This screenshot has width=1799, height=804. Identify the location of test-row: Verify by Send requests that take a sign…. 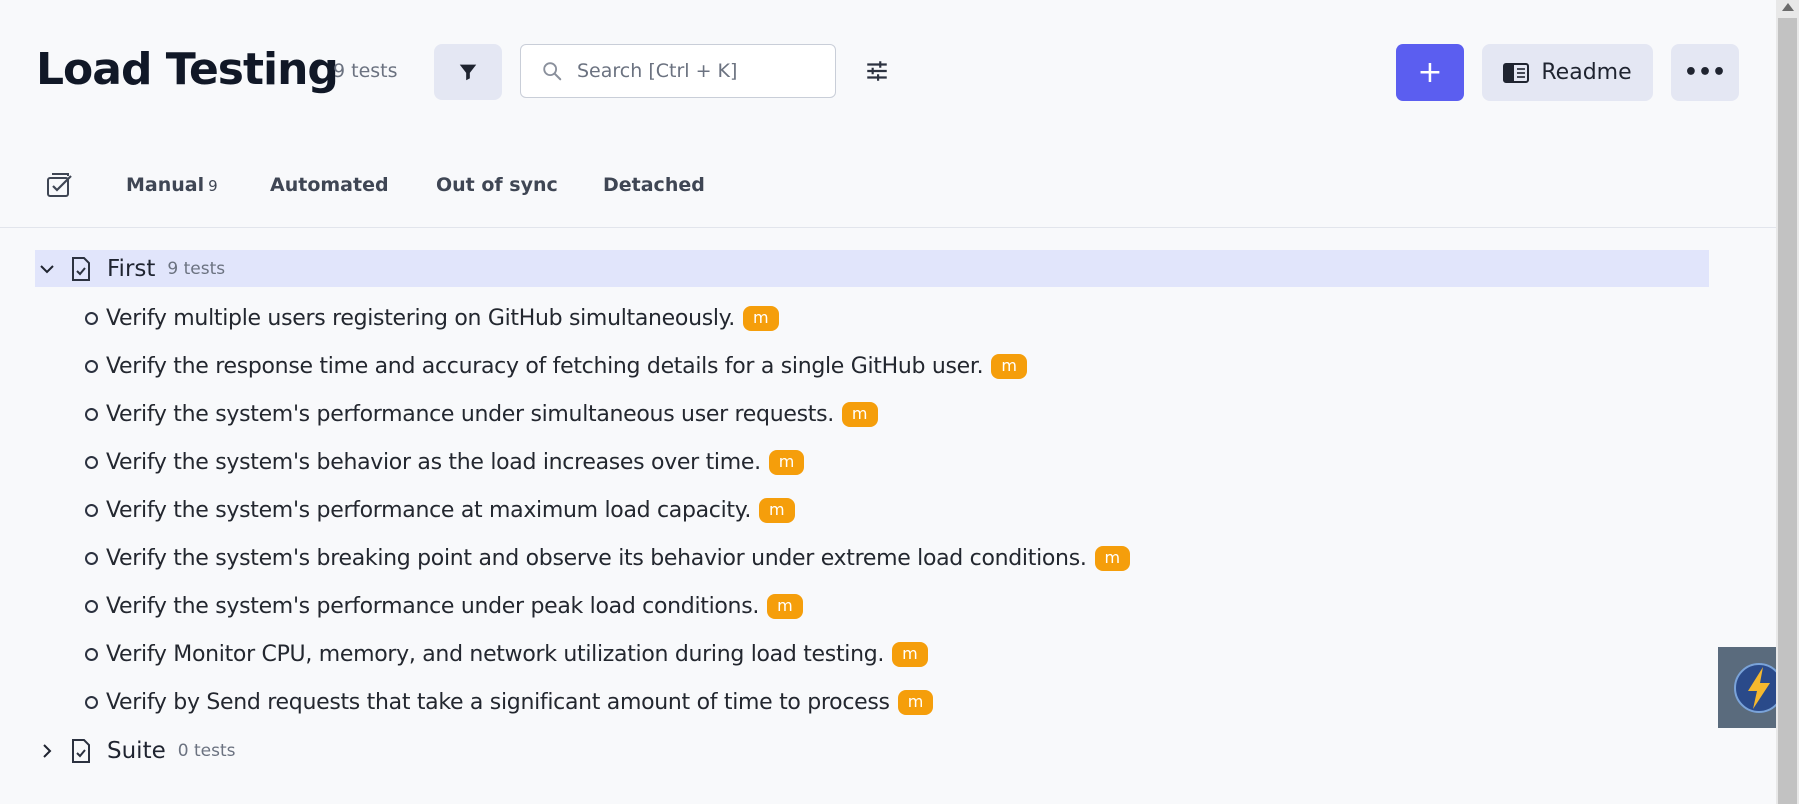
(509, 702).